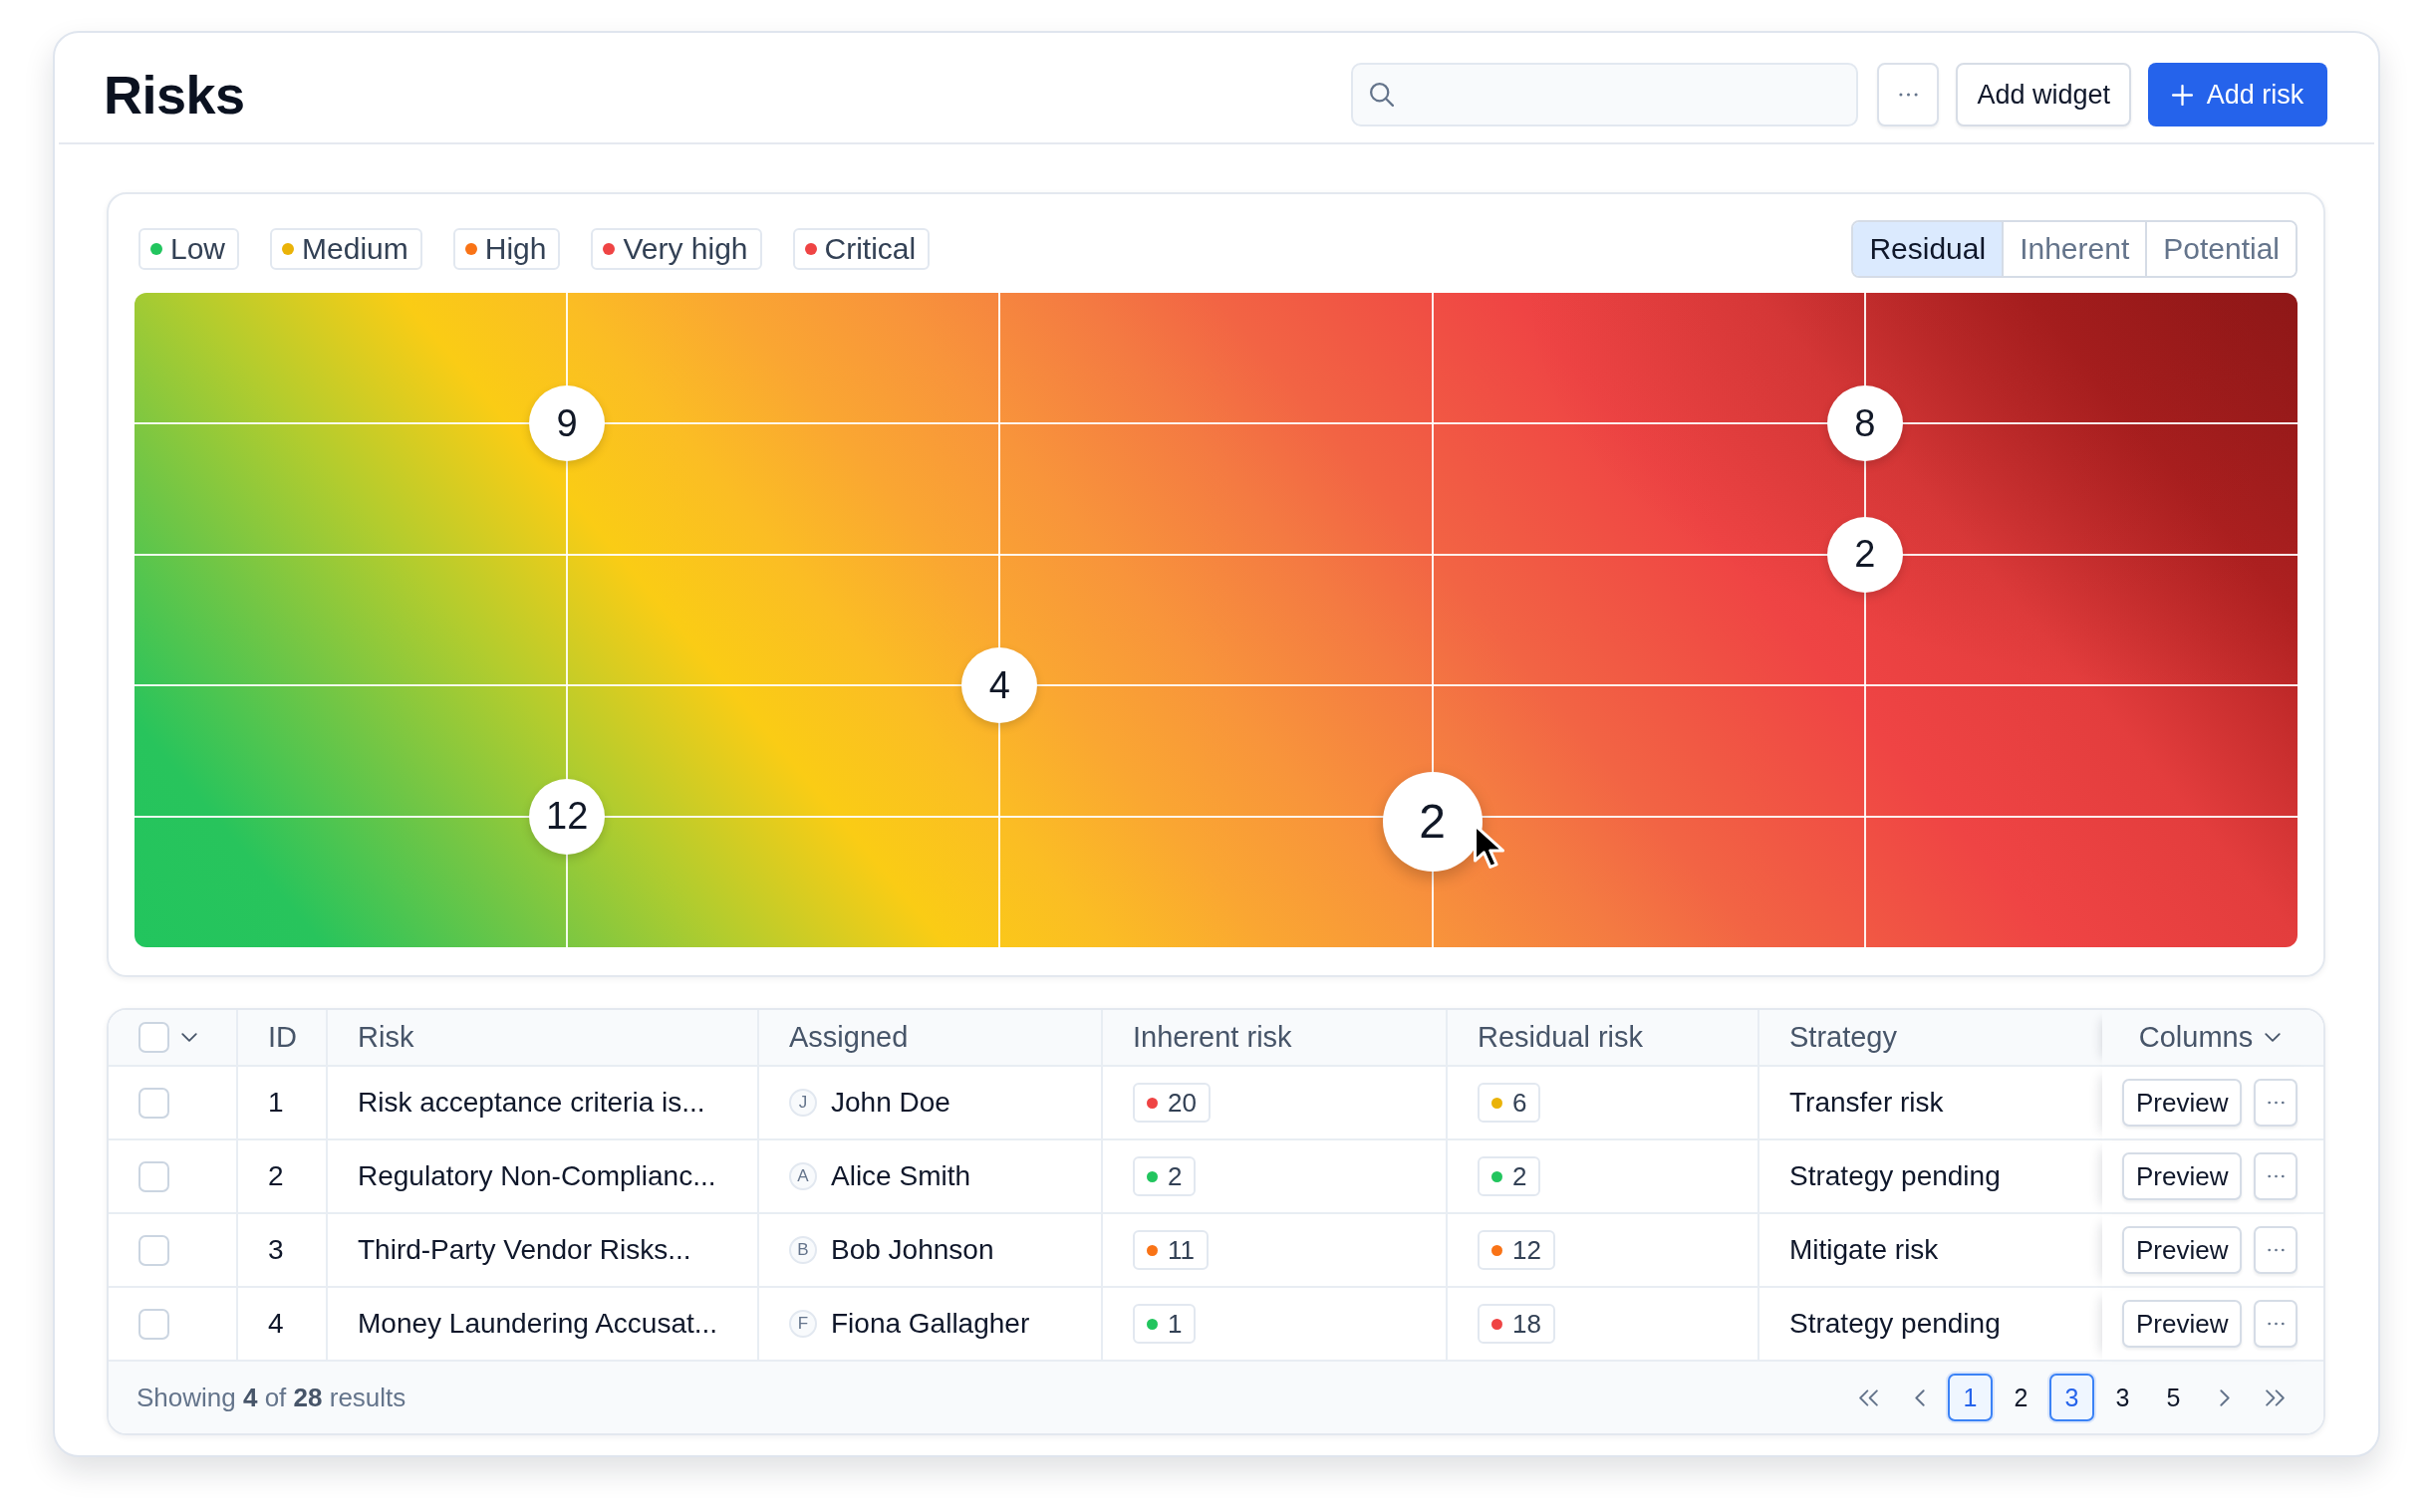 This screenshot has height=1512, width=2433. I want to click on table-cell: 1, so click(283, 1103).